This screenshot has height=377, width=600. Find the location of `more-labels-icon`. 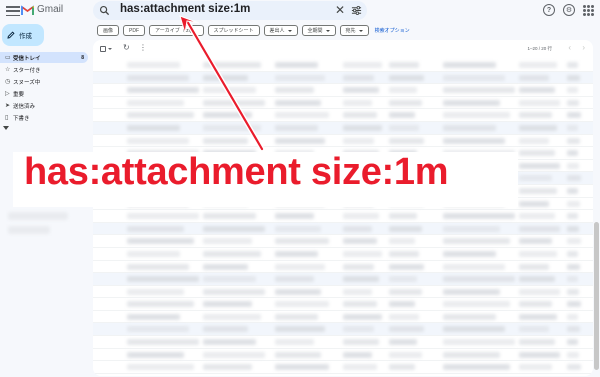

more-labels-icon is located at coordinates (6, 128).